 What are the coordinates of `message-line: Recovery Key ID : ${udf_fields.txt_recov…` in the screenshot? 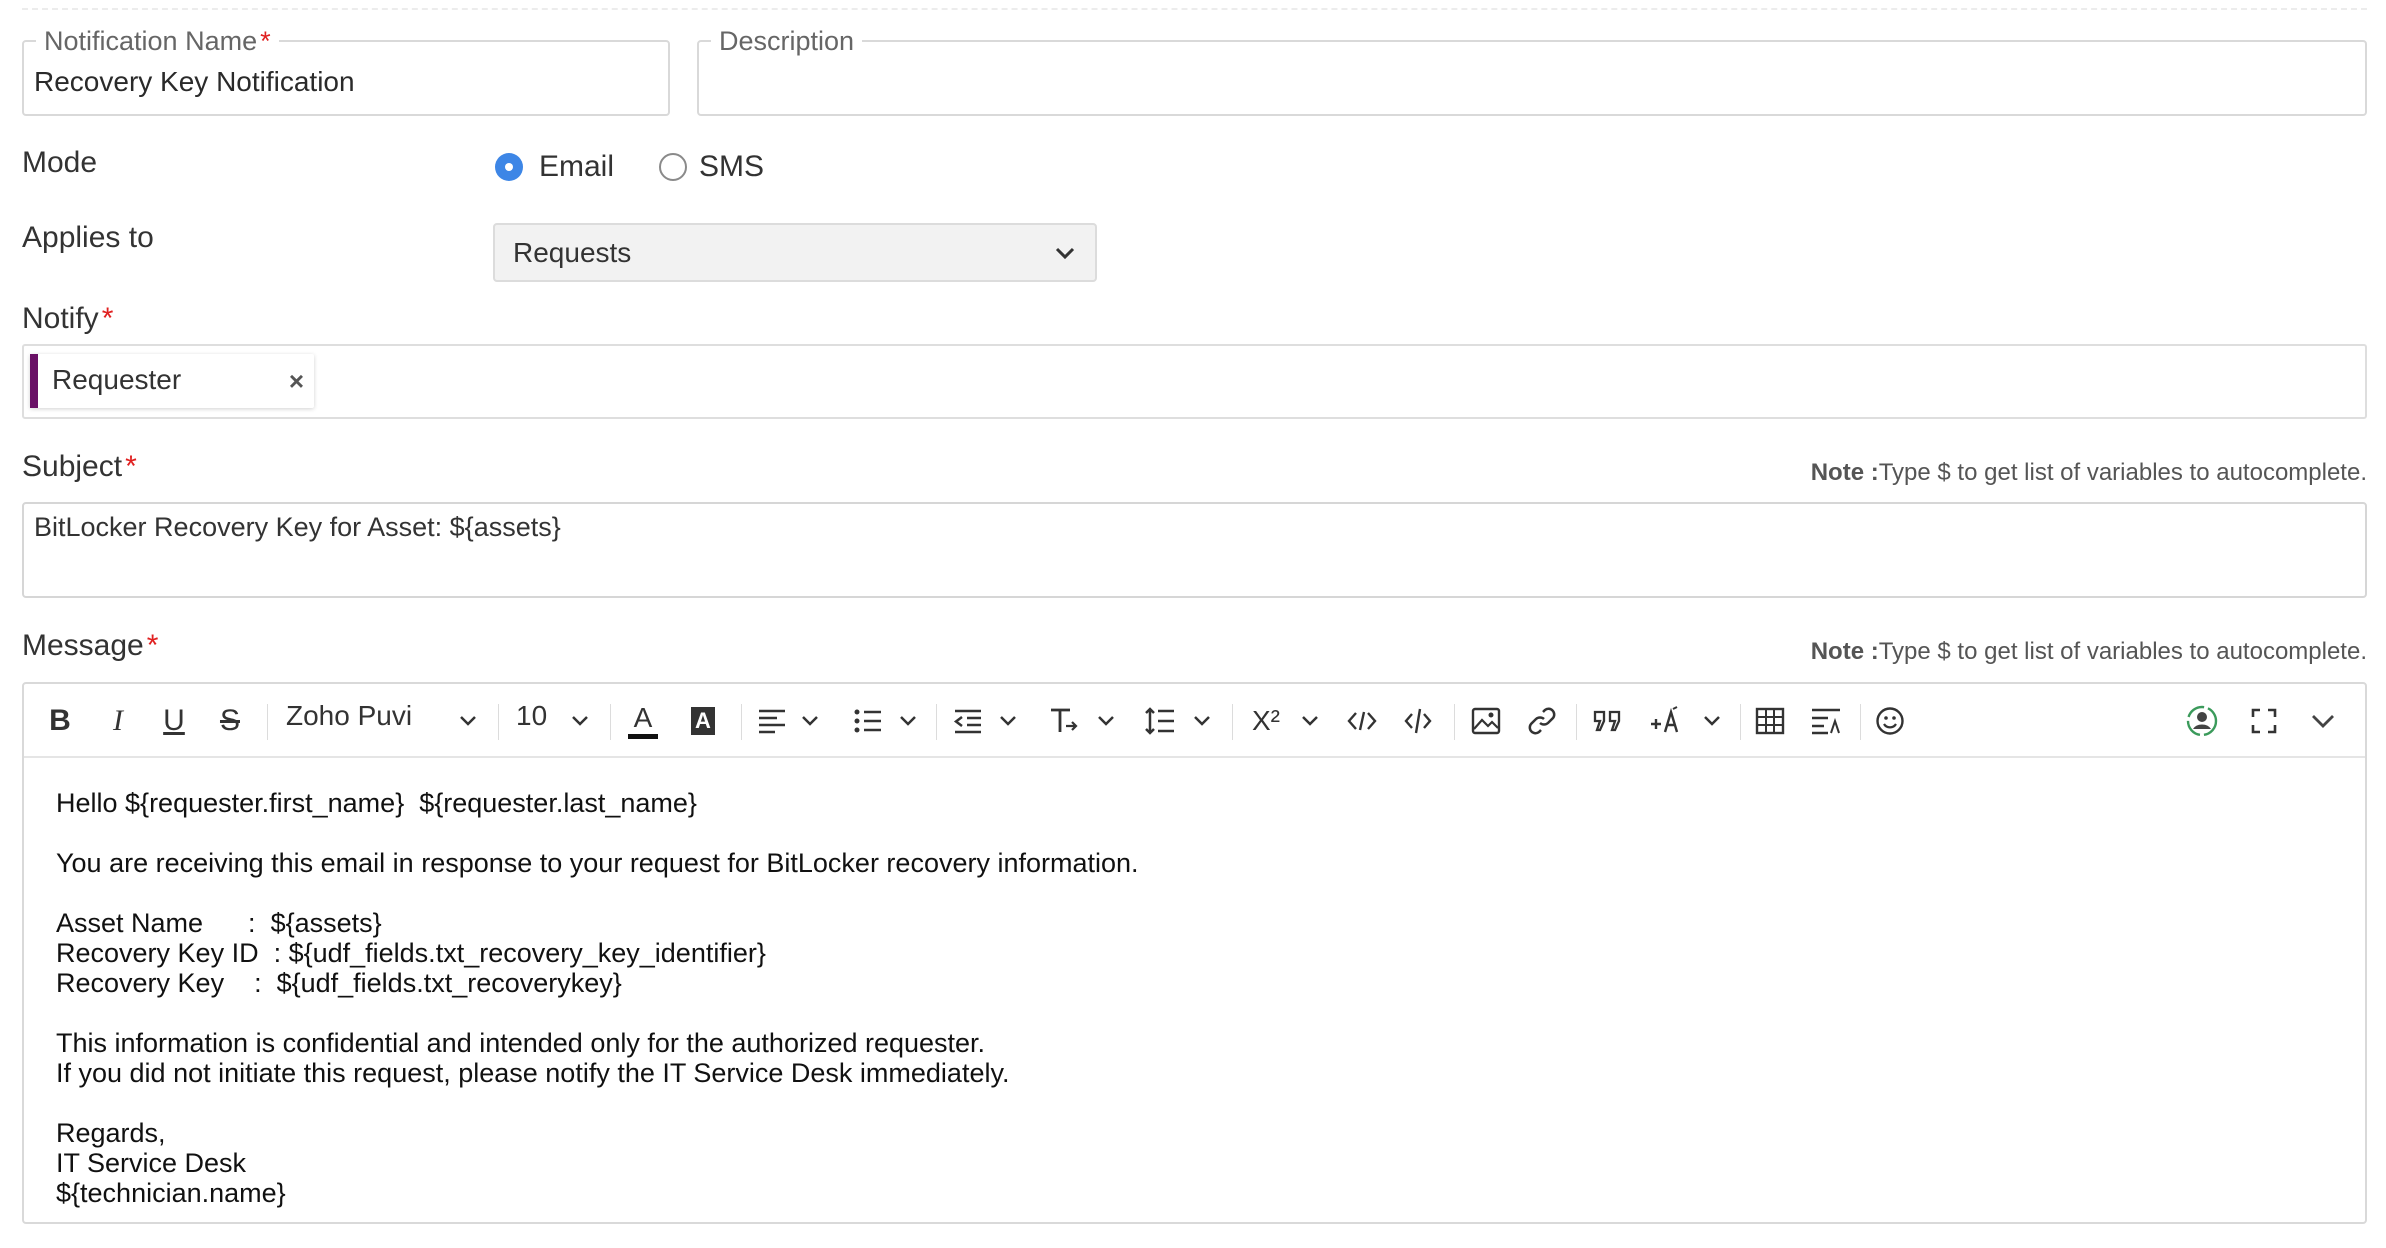 It's located at (411, 953).